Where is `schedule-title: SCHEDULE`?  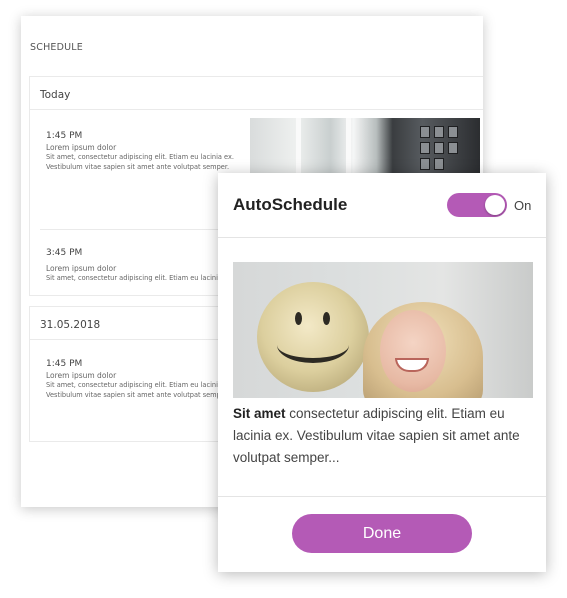
schedule-title: SCHEDULE is located at coordinates (56, 47).